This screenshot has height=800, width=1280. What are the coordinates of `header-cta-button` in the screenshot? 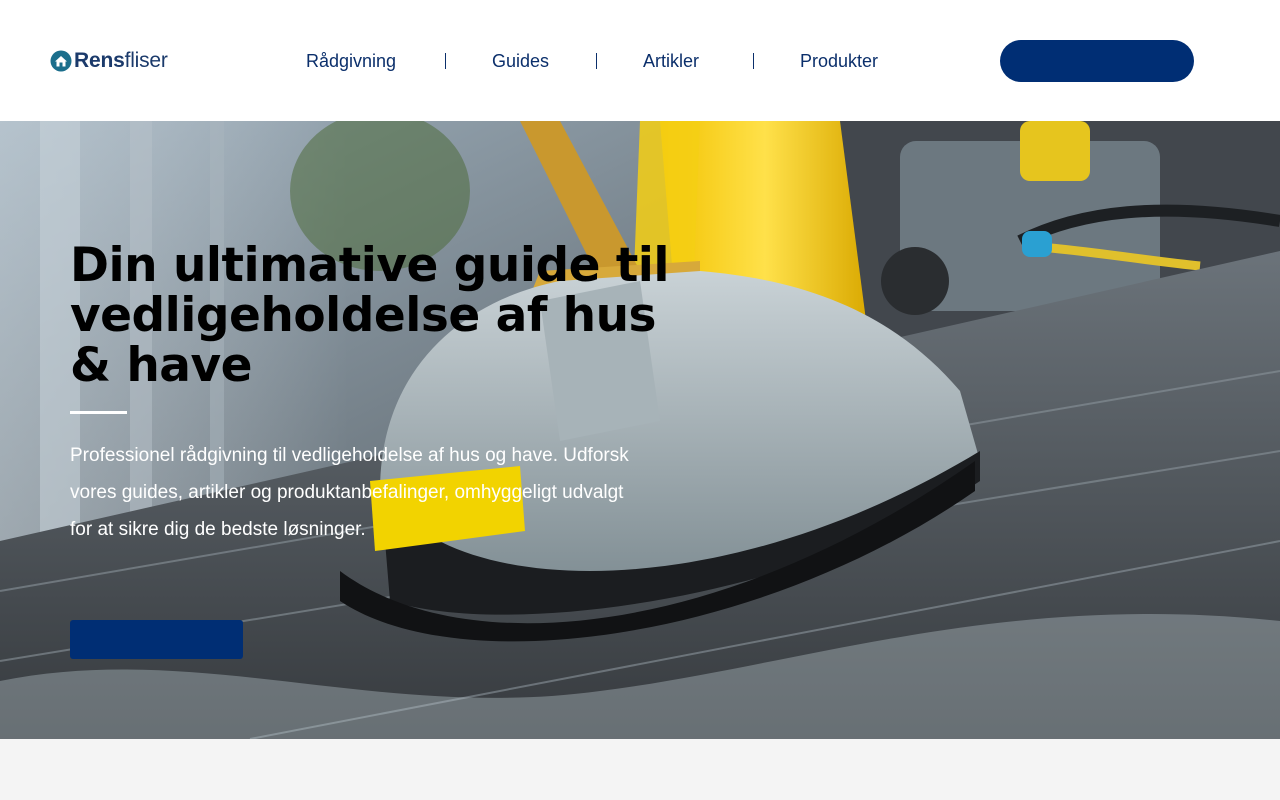 It's located at (1097, 61).